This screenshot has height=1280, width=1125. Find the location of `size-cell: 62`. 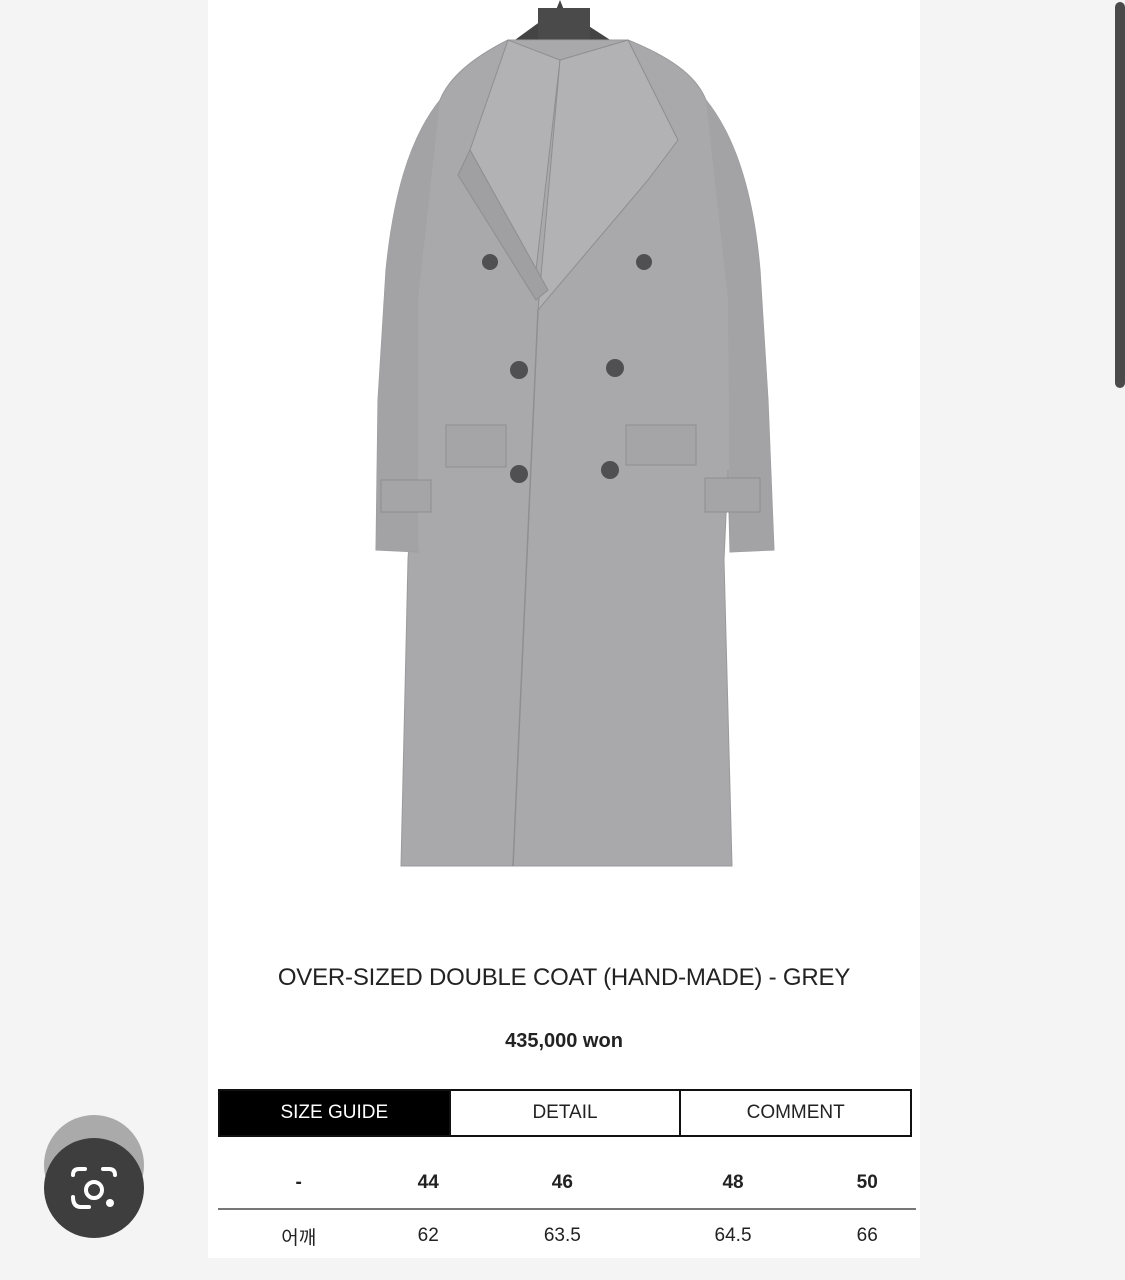

size-cell: 62 is located at coordinates (428, 1235).